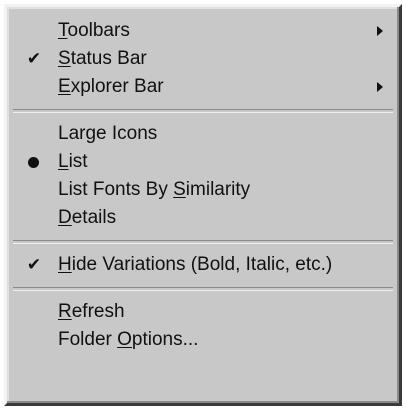 The width and height of the screenshot is (406, 410). Describe the element at coordinates (195, 264) in the screenshot. I see `menu-item-label: Hide Variations (Bold, Italic, etc.)` at that location.